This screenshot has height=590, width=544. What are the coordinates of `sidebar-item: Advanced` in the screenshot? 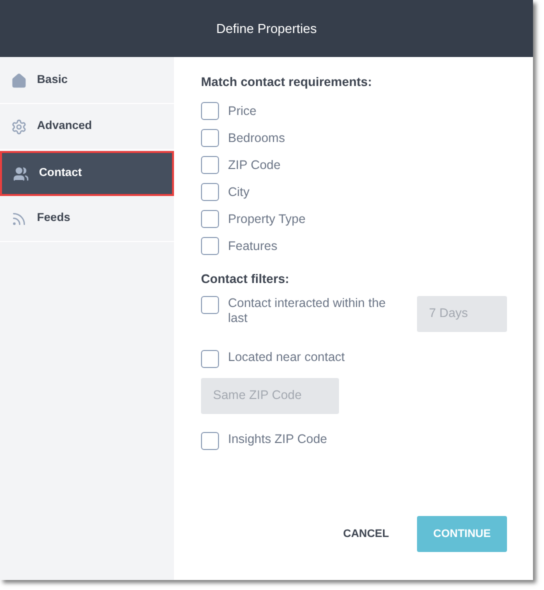 It's located at (87, 127).